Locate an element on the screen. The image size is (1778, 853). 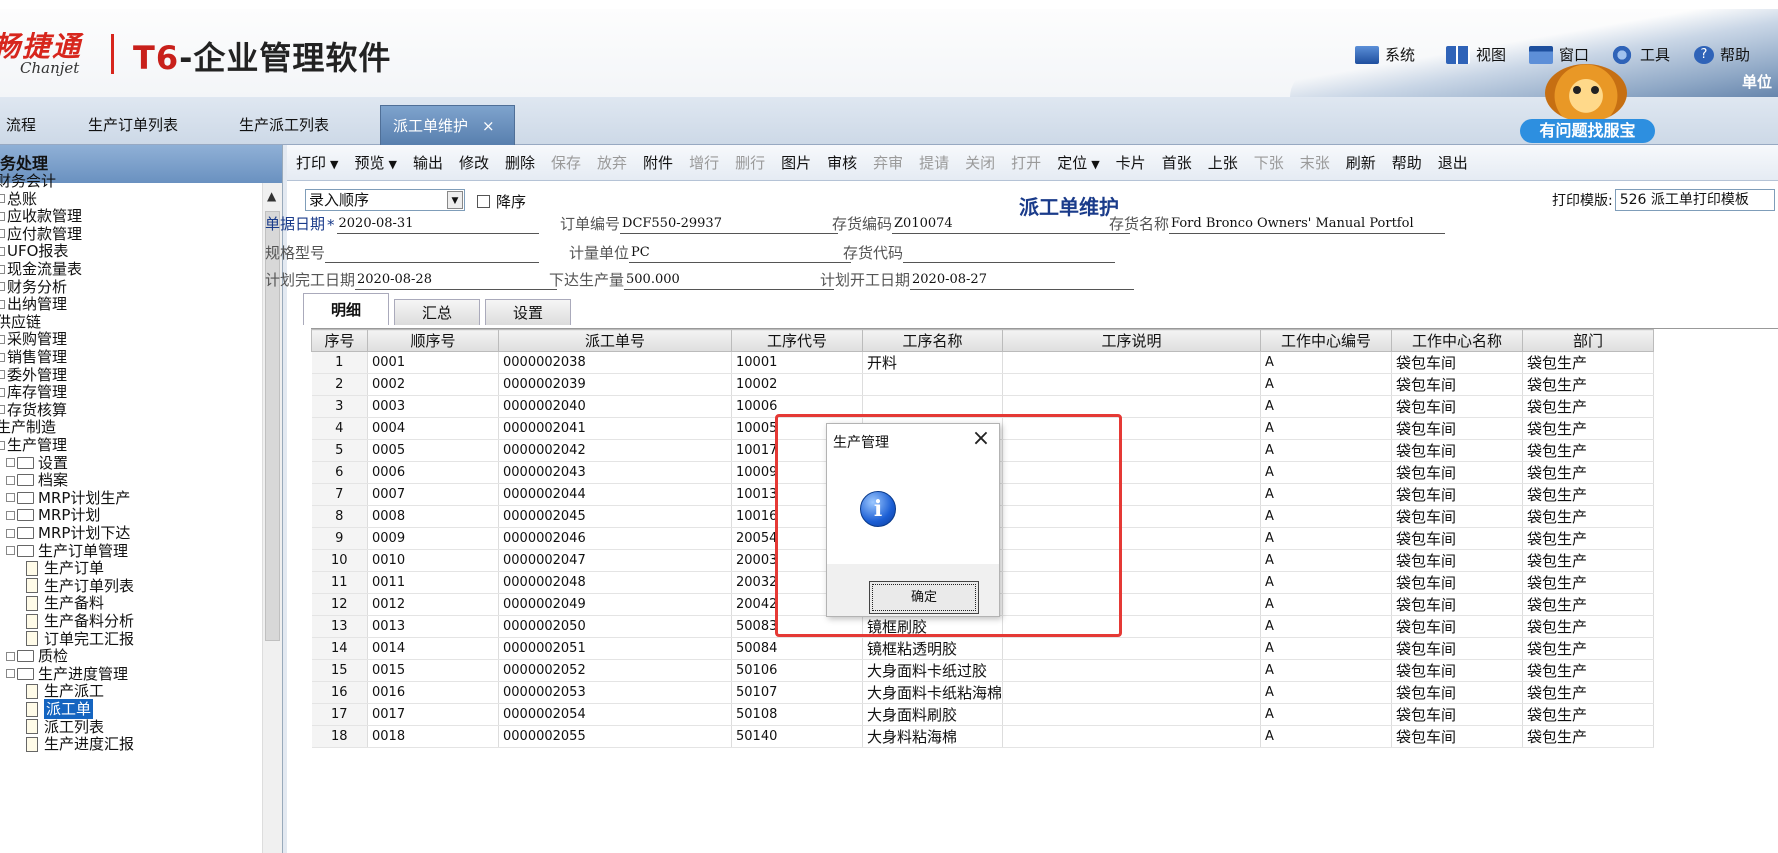
column-header: 工作中心编号 is located at coordinates (1326, 340).